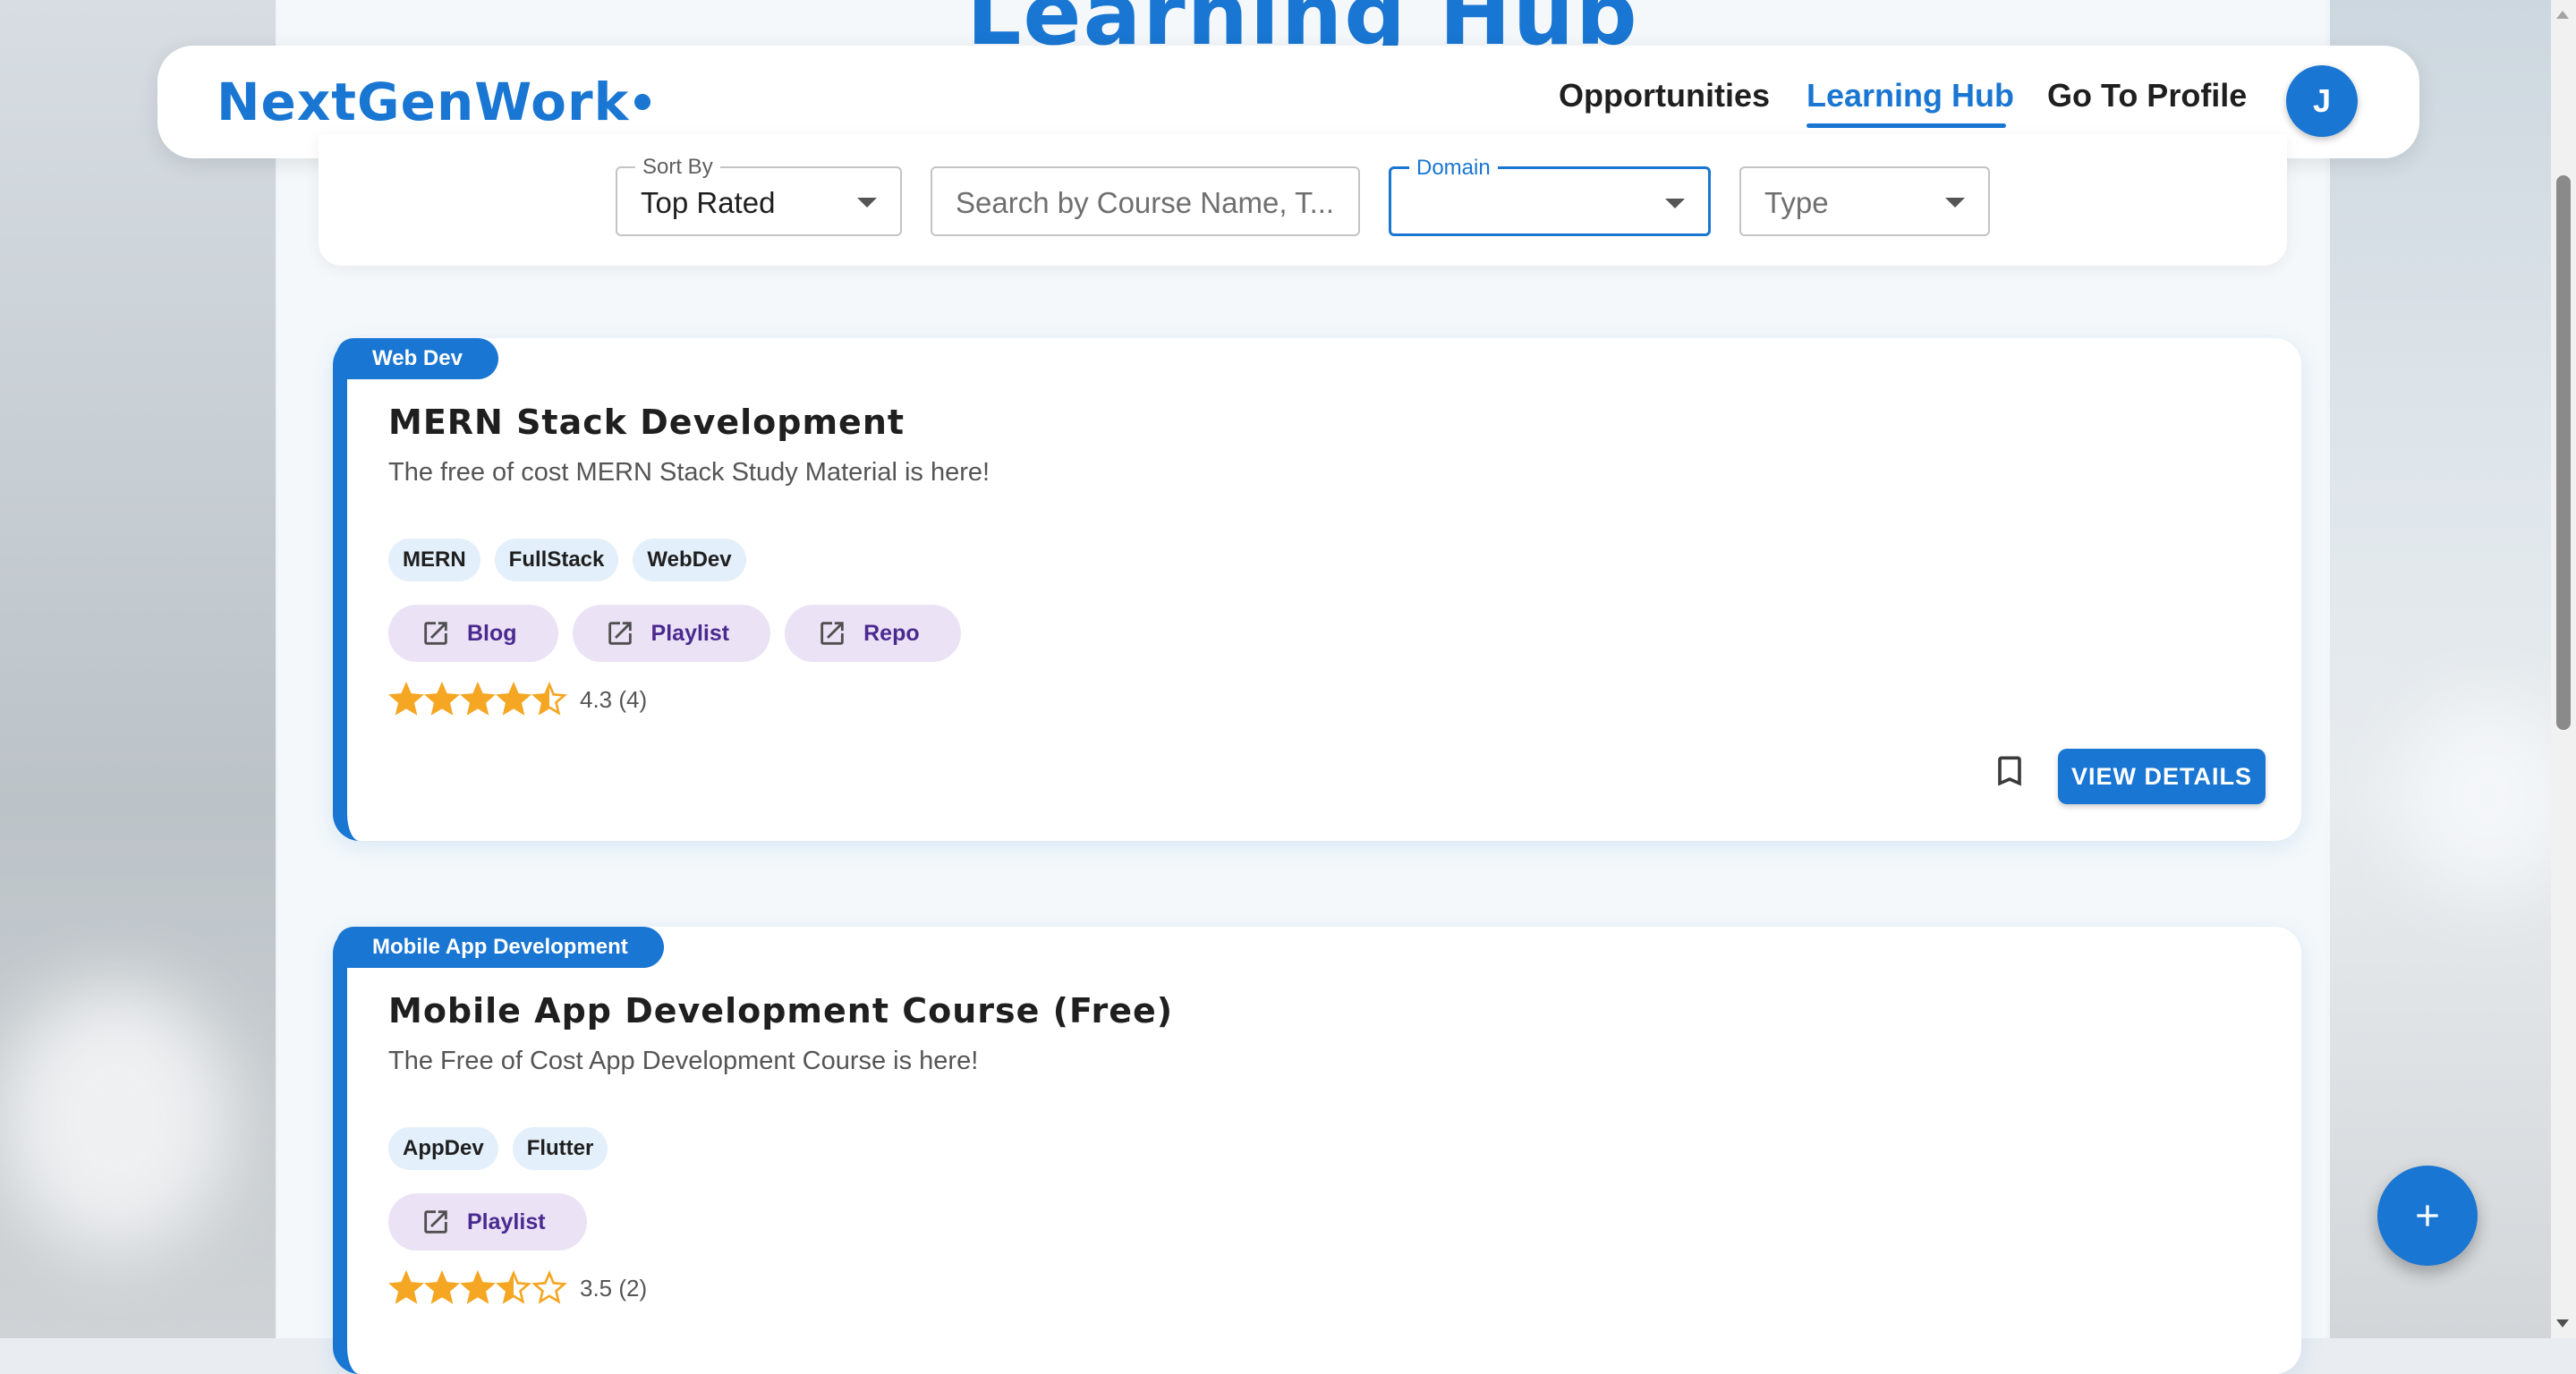 Image resolution: width=2576 pixels, height=1374 pixels. What do you see at coordinates (2162, 776) in the screenshot?
I see `view-details-button: VIEW DETAILS` at bounding box center [2162, 776].